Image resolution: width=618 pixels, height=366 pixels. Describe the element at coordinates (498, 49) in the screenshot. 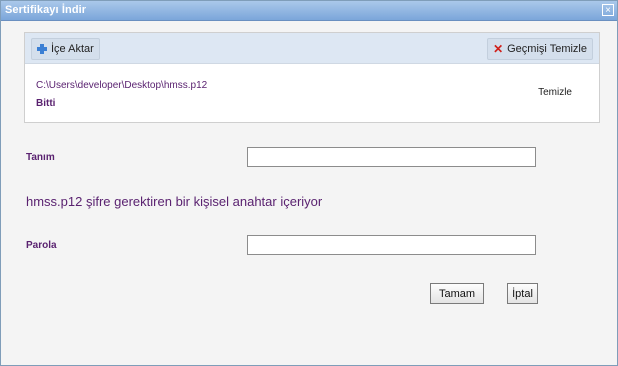

I see `close-icon: ✕` at that location.